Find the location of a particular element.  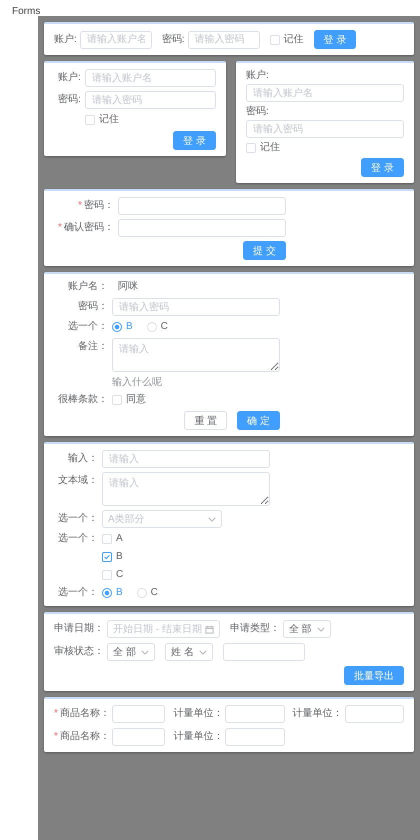

field-label: 输入： is located at coordinates (83, 458).